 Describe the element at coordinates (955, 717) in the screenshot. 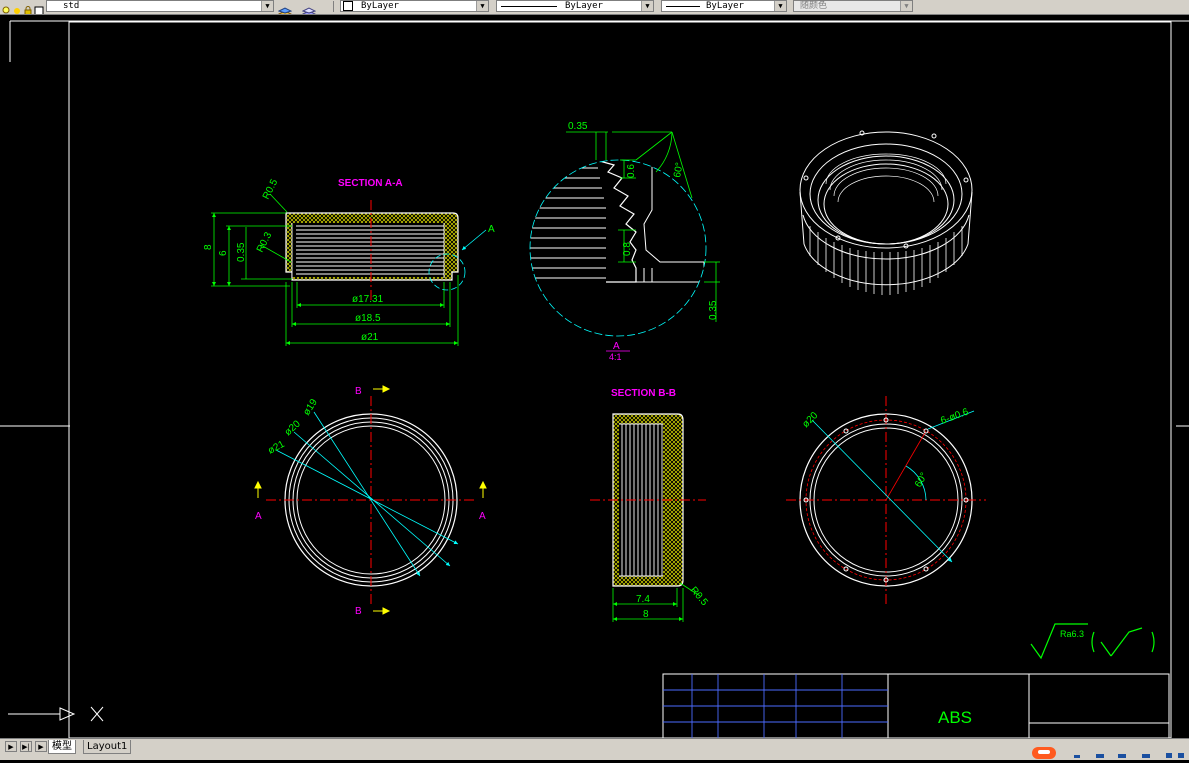

I see `material-label: ABS` at that location.